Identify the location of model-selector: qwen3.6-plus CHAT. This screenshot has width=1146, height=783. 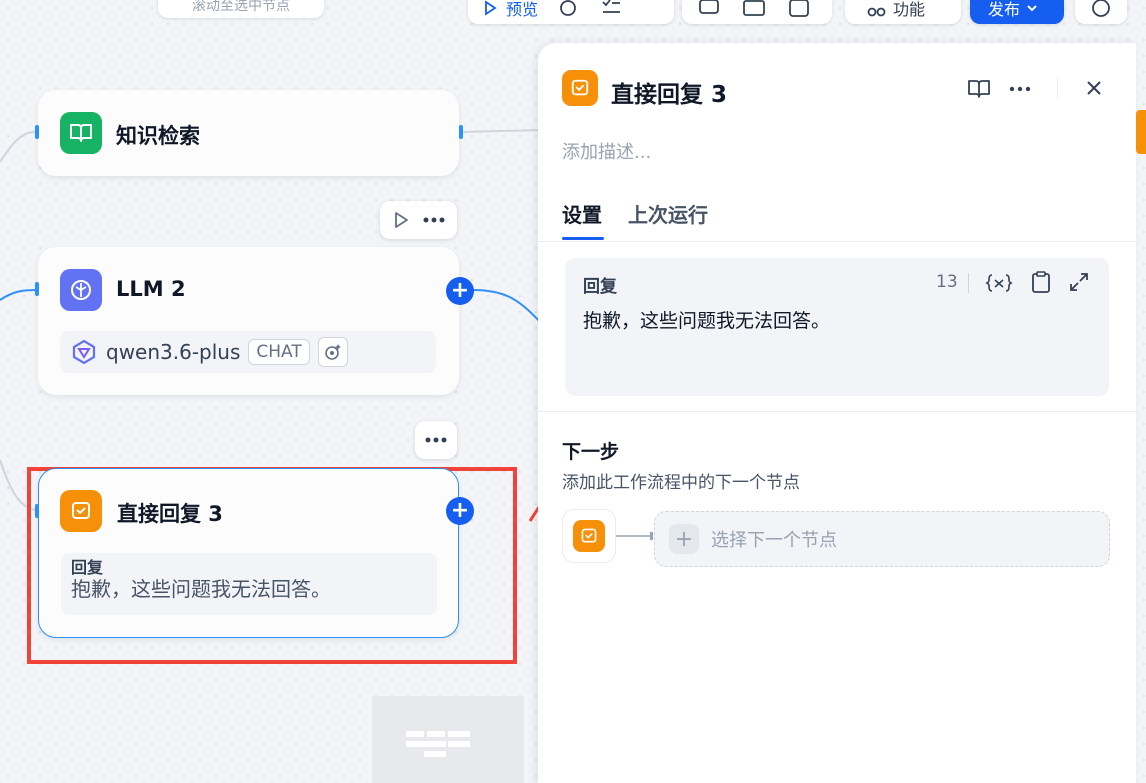
(248, 352).